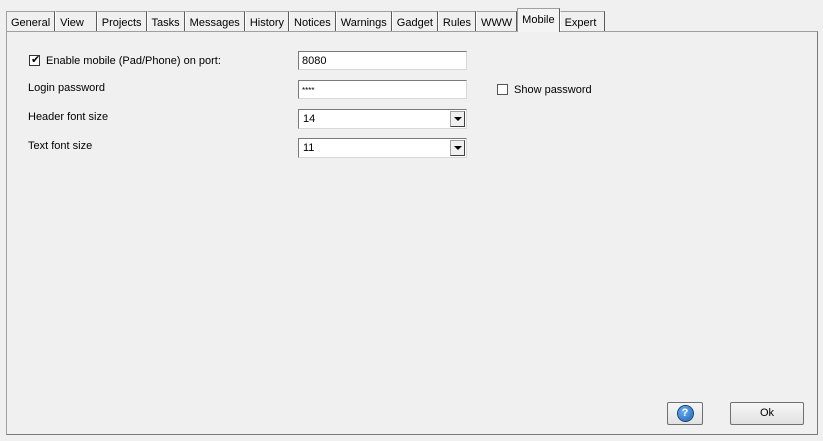  What do you see at coordinates (121, 21) in the screenshot?
I see `tab-projects: Projects` at bounding box center [121, 21].